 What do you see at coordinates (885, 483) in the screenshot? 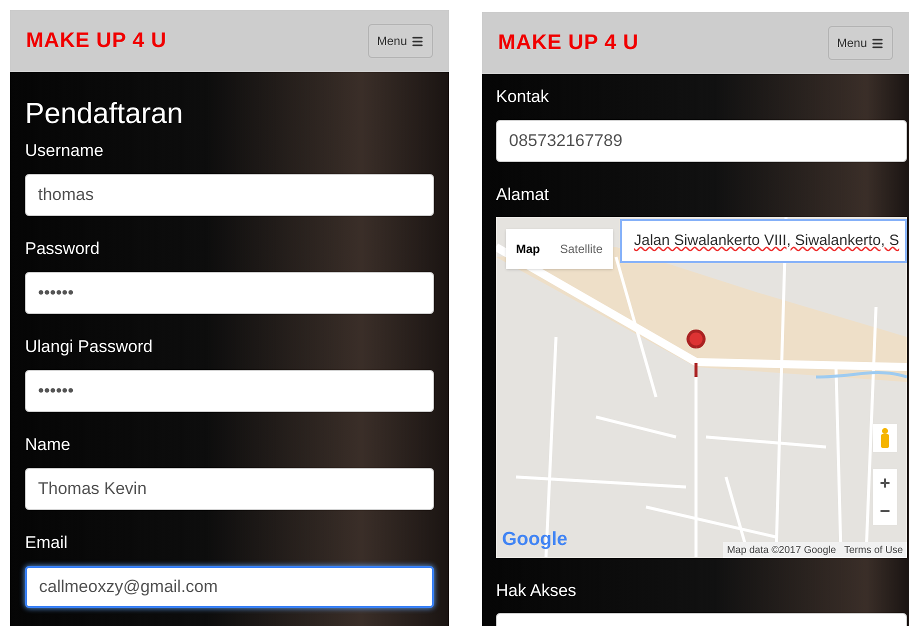
I see `zoom-in-button: +` at bounding box center [885, 483].